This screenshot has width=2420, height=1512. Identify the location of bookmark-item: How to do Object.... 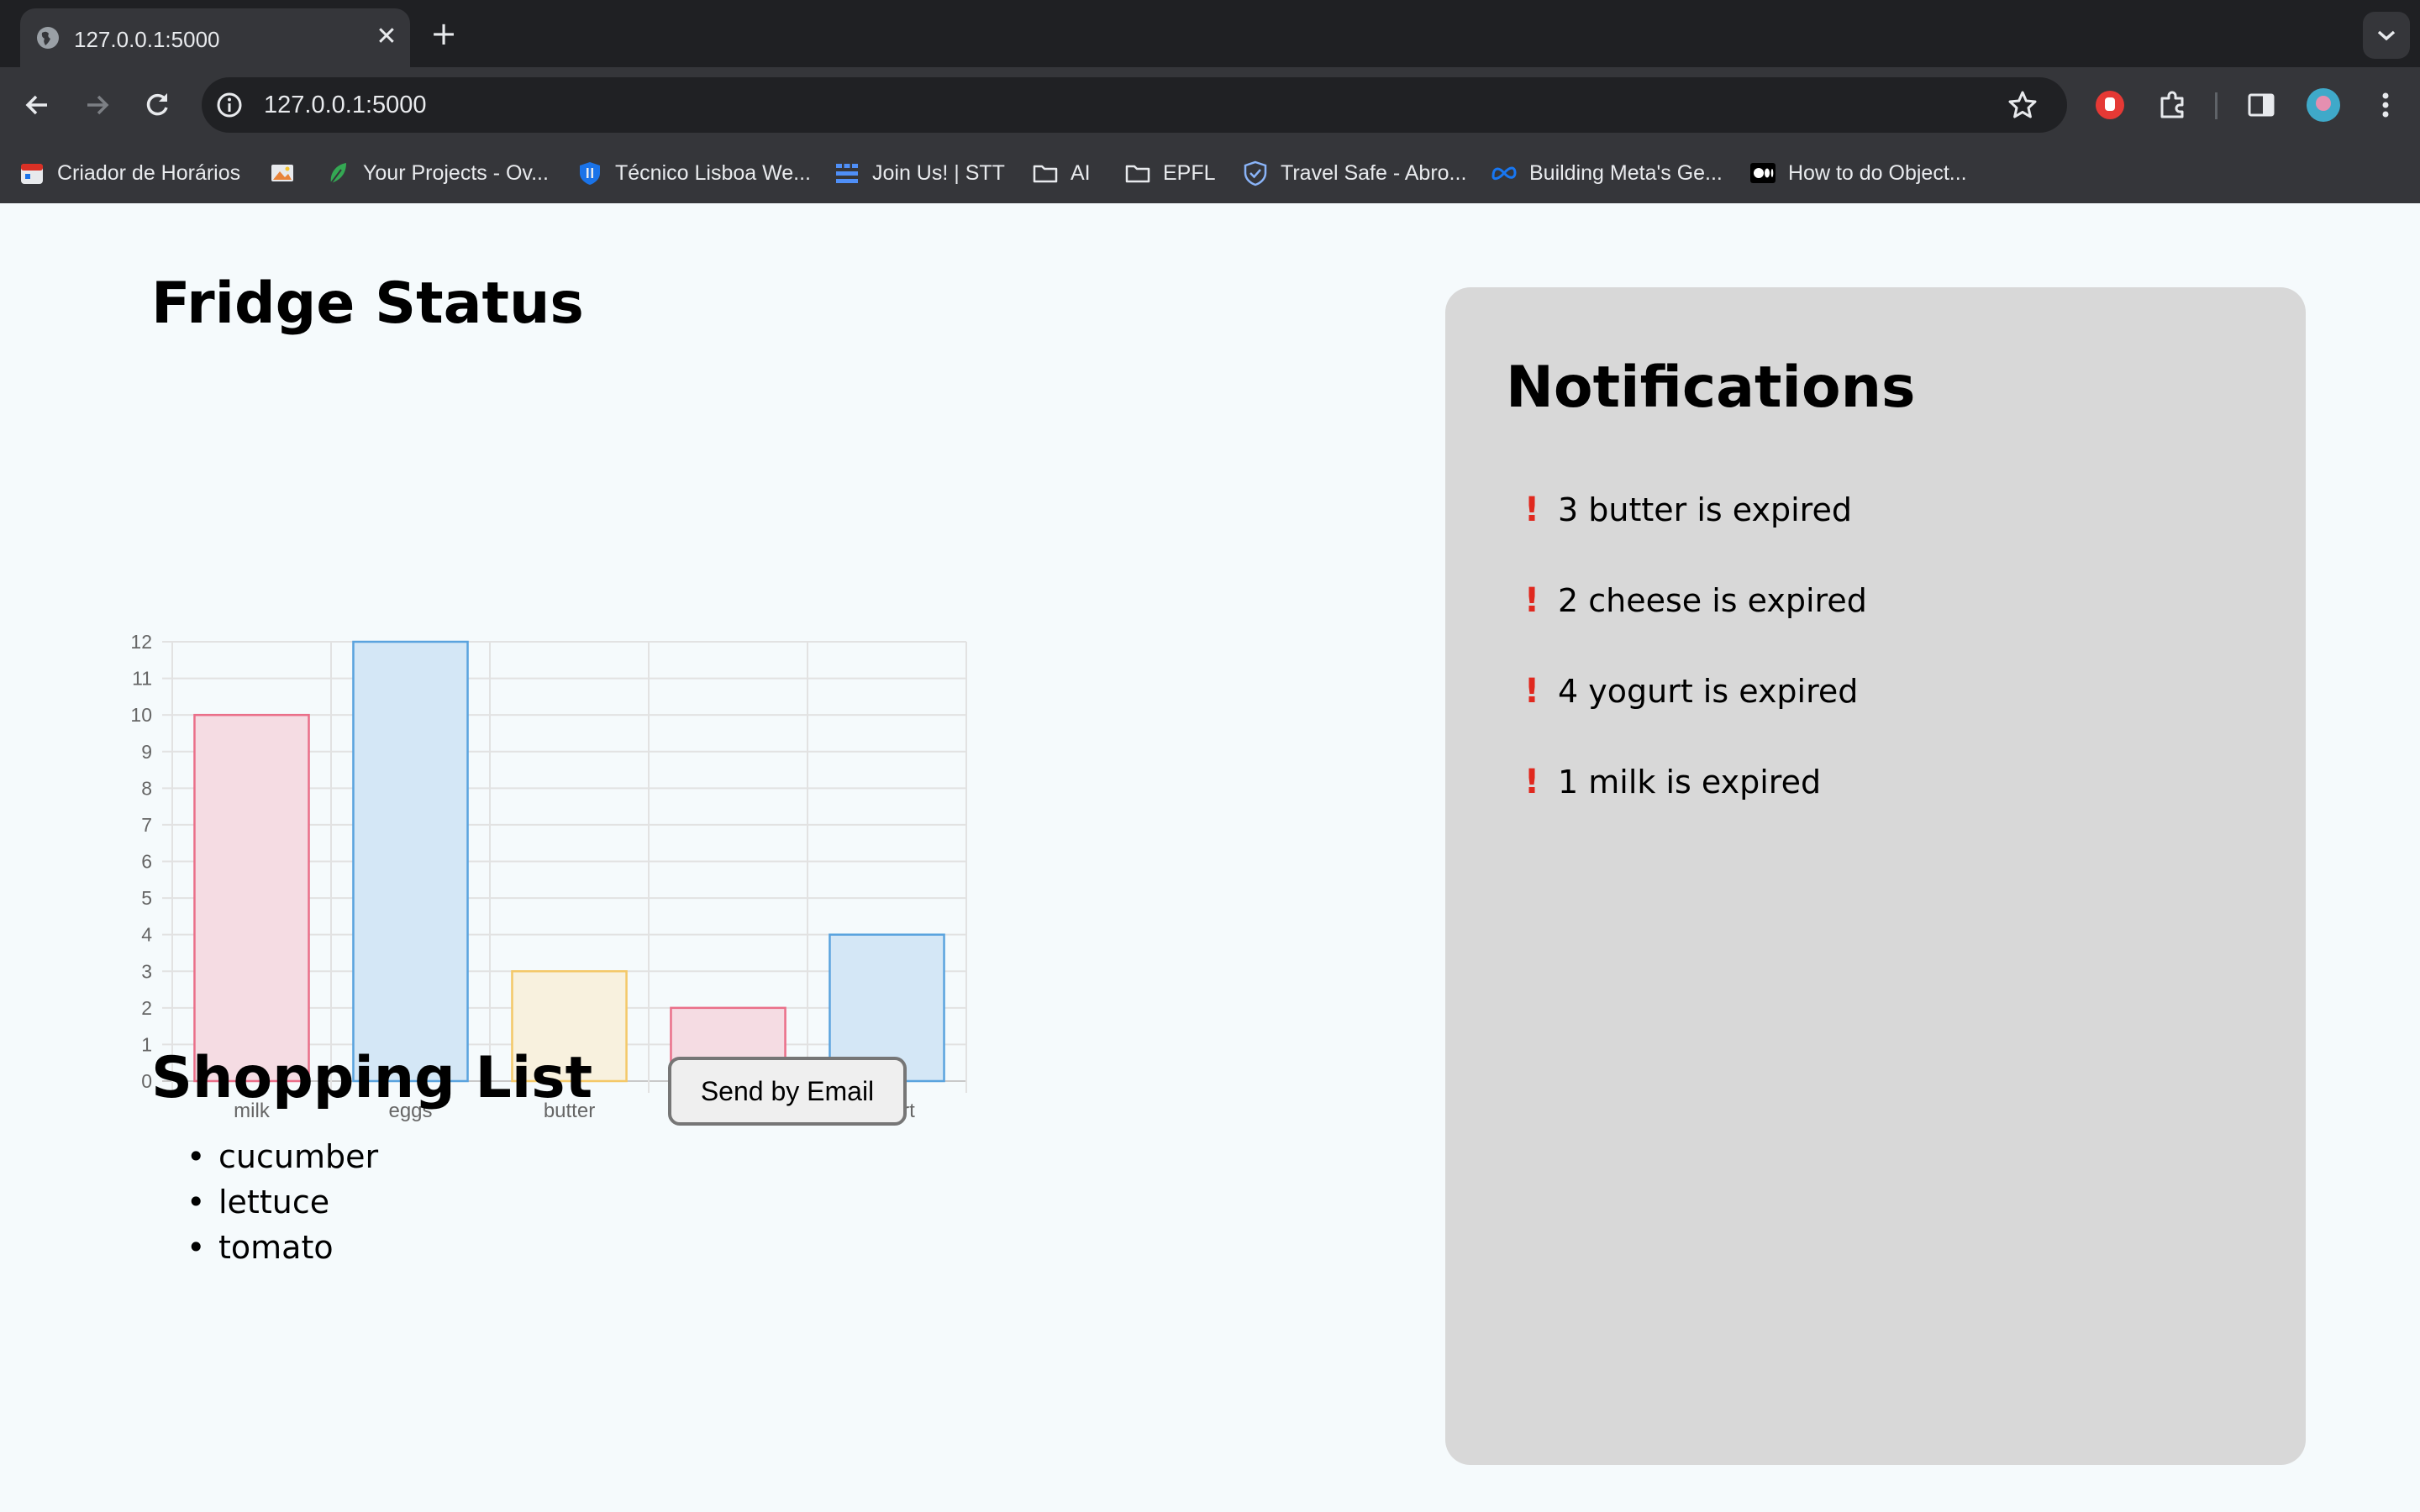
(1858, 173).